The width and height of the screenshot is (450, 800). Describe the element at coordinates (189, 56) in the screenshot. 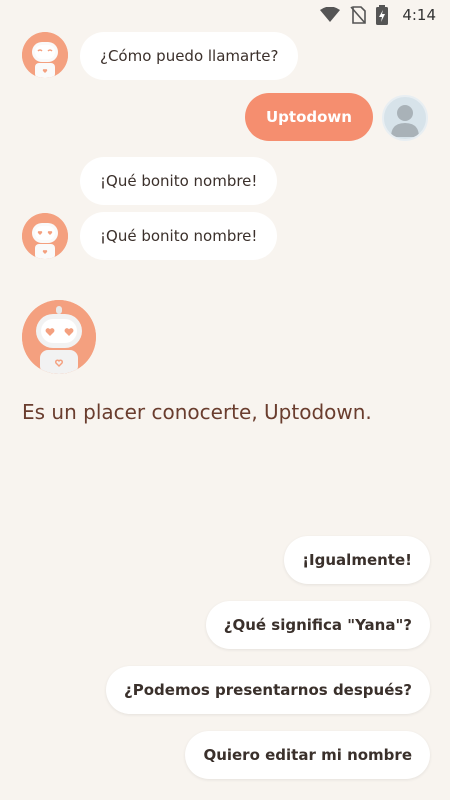

I see `bot-message: ¿Cómo puedo llamarte?` at that location.